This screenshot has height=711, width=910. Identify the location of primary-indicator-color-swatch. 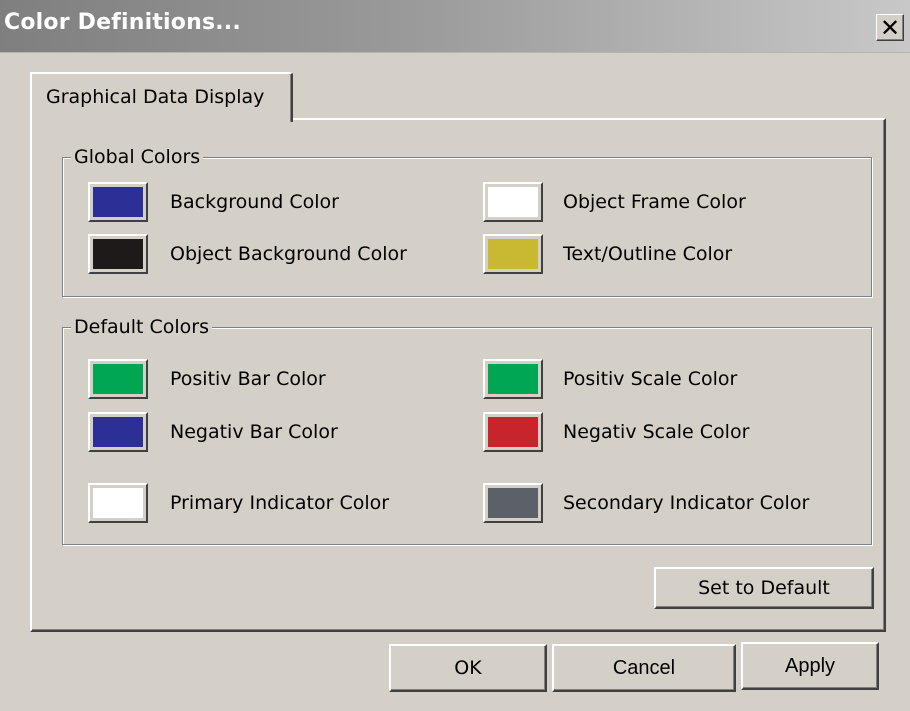
(118, 503).